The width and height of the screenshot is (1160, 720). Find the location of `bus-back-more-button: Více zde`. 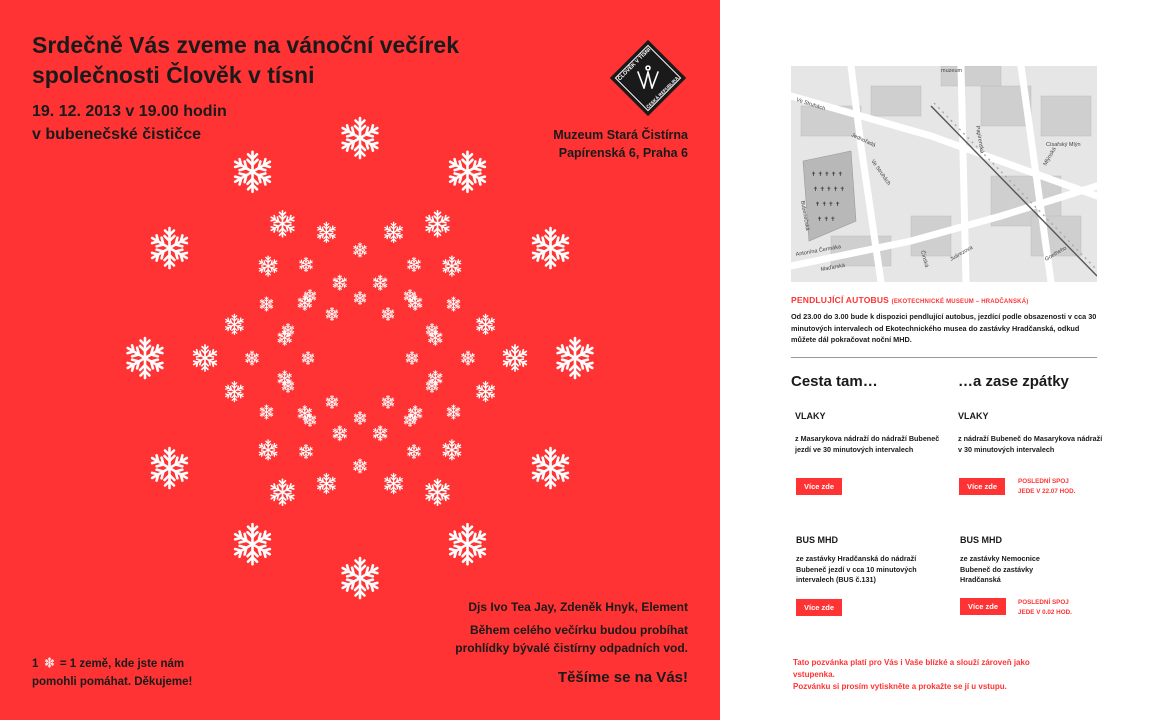

bus-back-more-button: Více zde is located at coordinates (983, 606).